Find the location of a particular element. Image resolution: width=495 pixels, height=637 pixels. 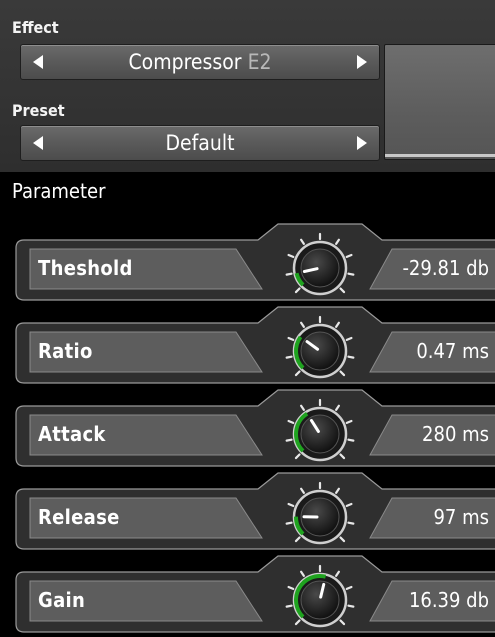

preset-selector: Default is located at coordinates (200, 143).